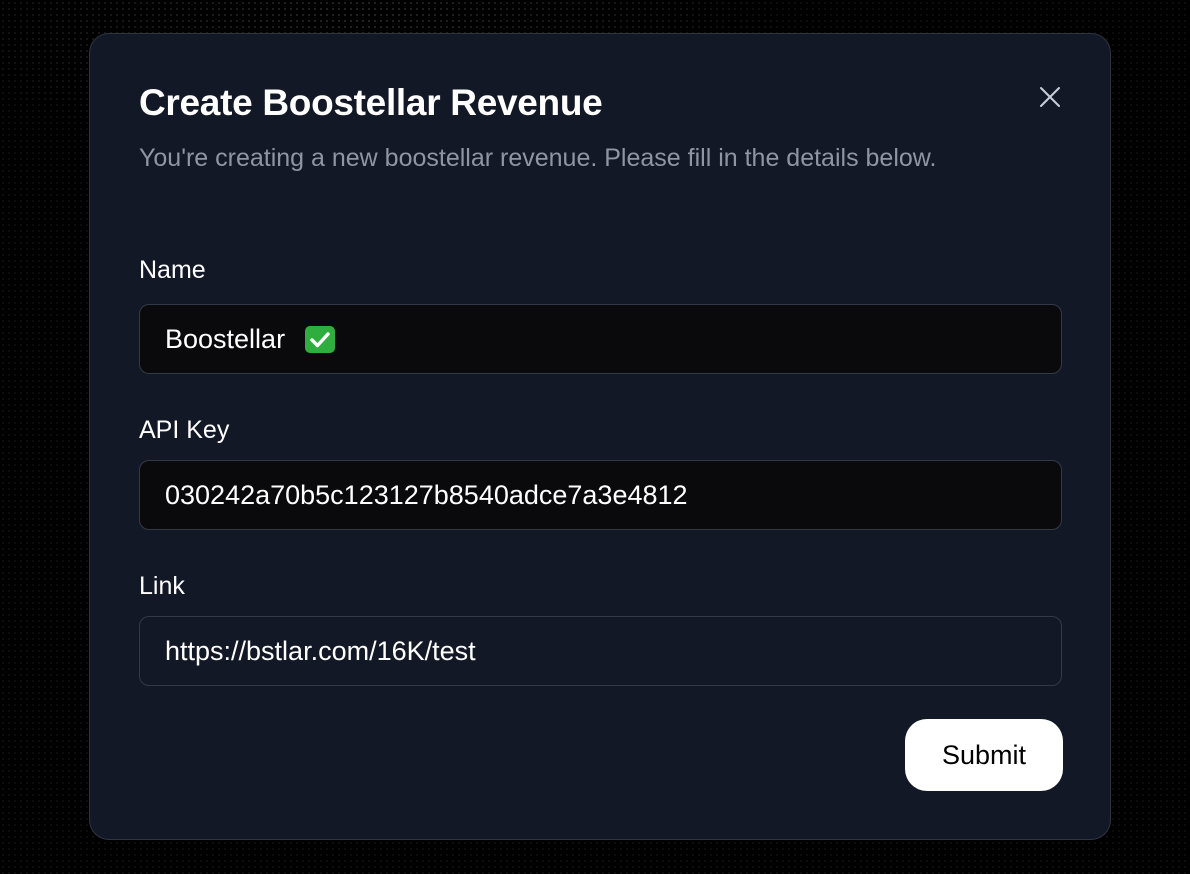  I want to click on close-button, so click(1050, 97).